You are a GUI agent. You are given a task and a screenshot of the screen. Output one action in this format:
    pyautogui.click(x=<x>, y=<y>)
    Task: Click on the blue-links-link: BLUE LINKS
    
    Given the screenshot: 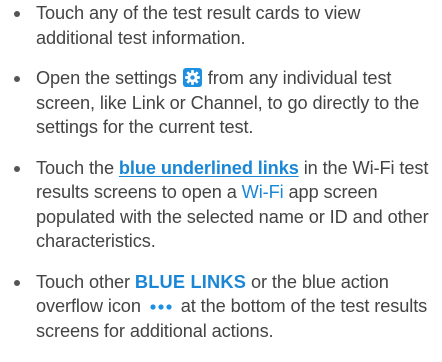 What is the action you would take?
    pyautogui.click(x=190, y=282)
    